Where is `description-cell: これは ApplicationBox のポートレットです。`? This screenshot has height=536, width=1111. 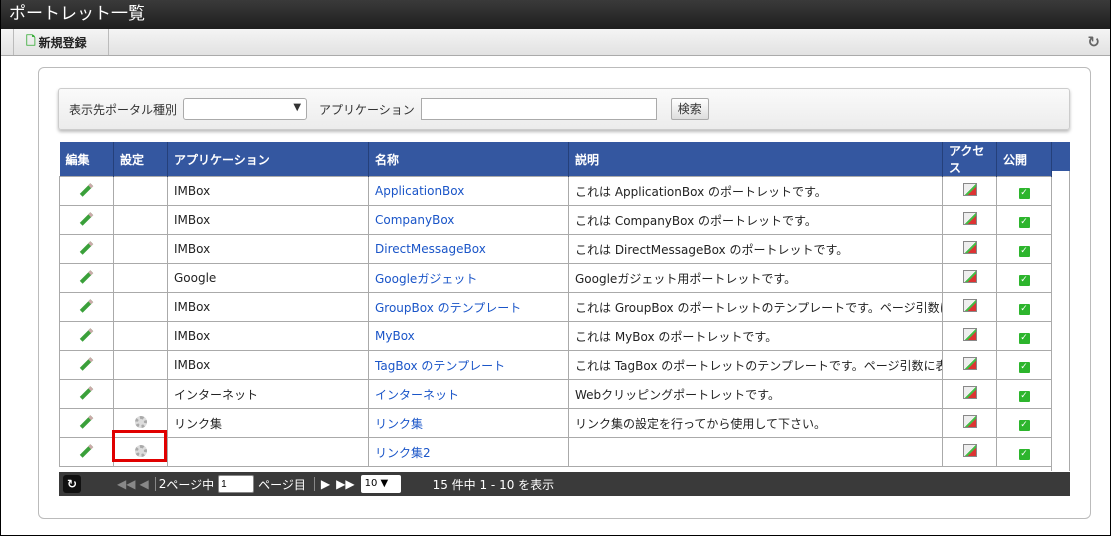 description-cell: これは ApplicationBox のポートレットです。 is located at coordinates (755, 191).